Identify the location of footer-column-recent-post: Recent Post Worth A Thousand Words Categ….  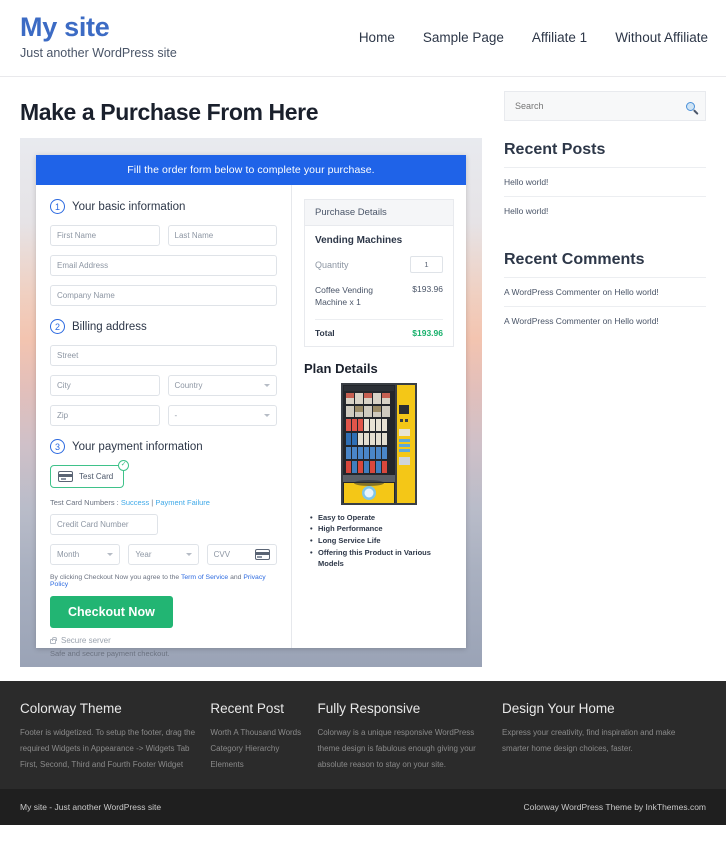
(263, 737).